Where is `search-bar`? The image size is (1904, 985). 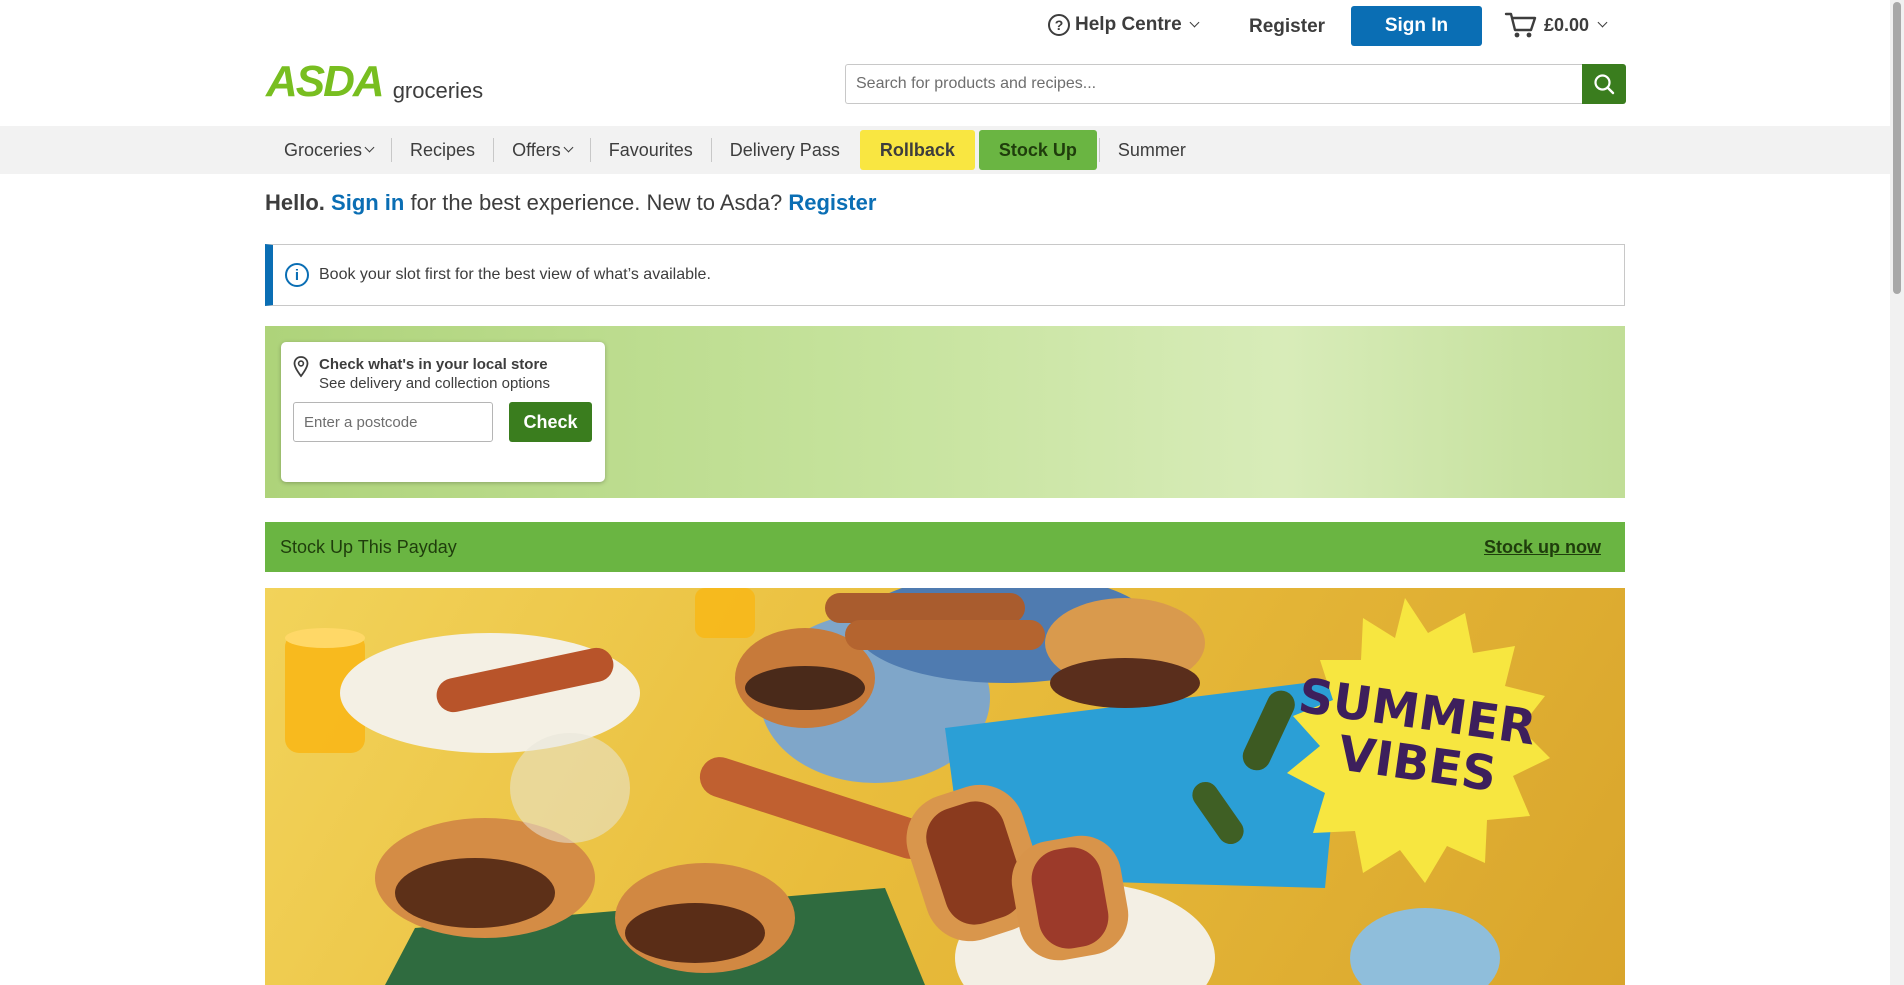 search-bar is located at coordinates (1235, 84).